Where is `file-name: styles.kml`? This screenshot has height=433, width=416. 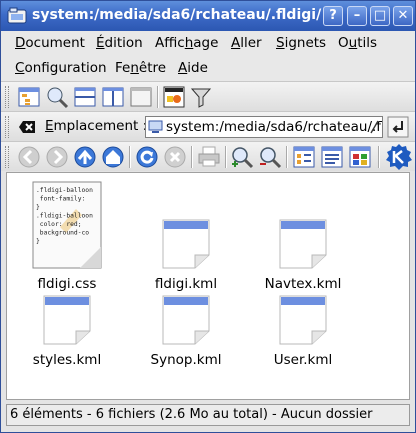 file-name: styles.kml is located at coordinates (67, 360).